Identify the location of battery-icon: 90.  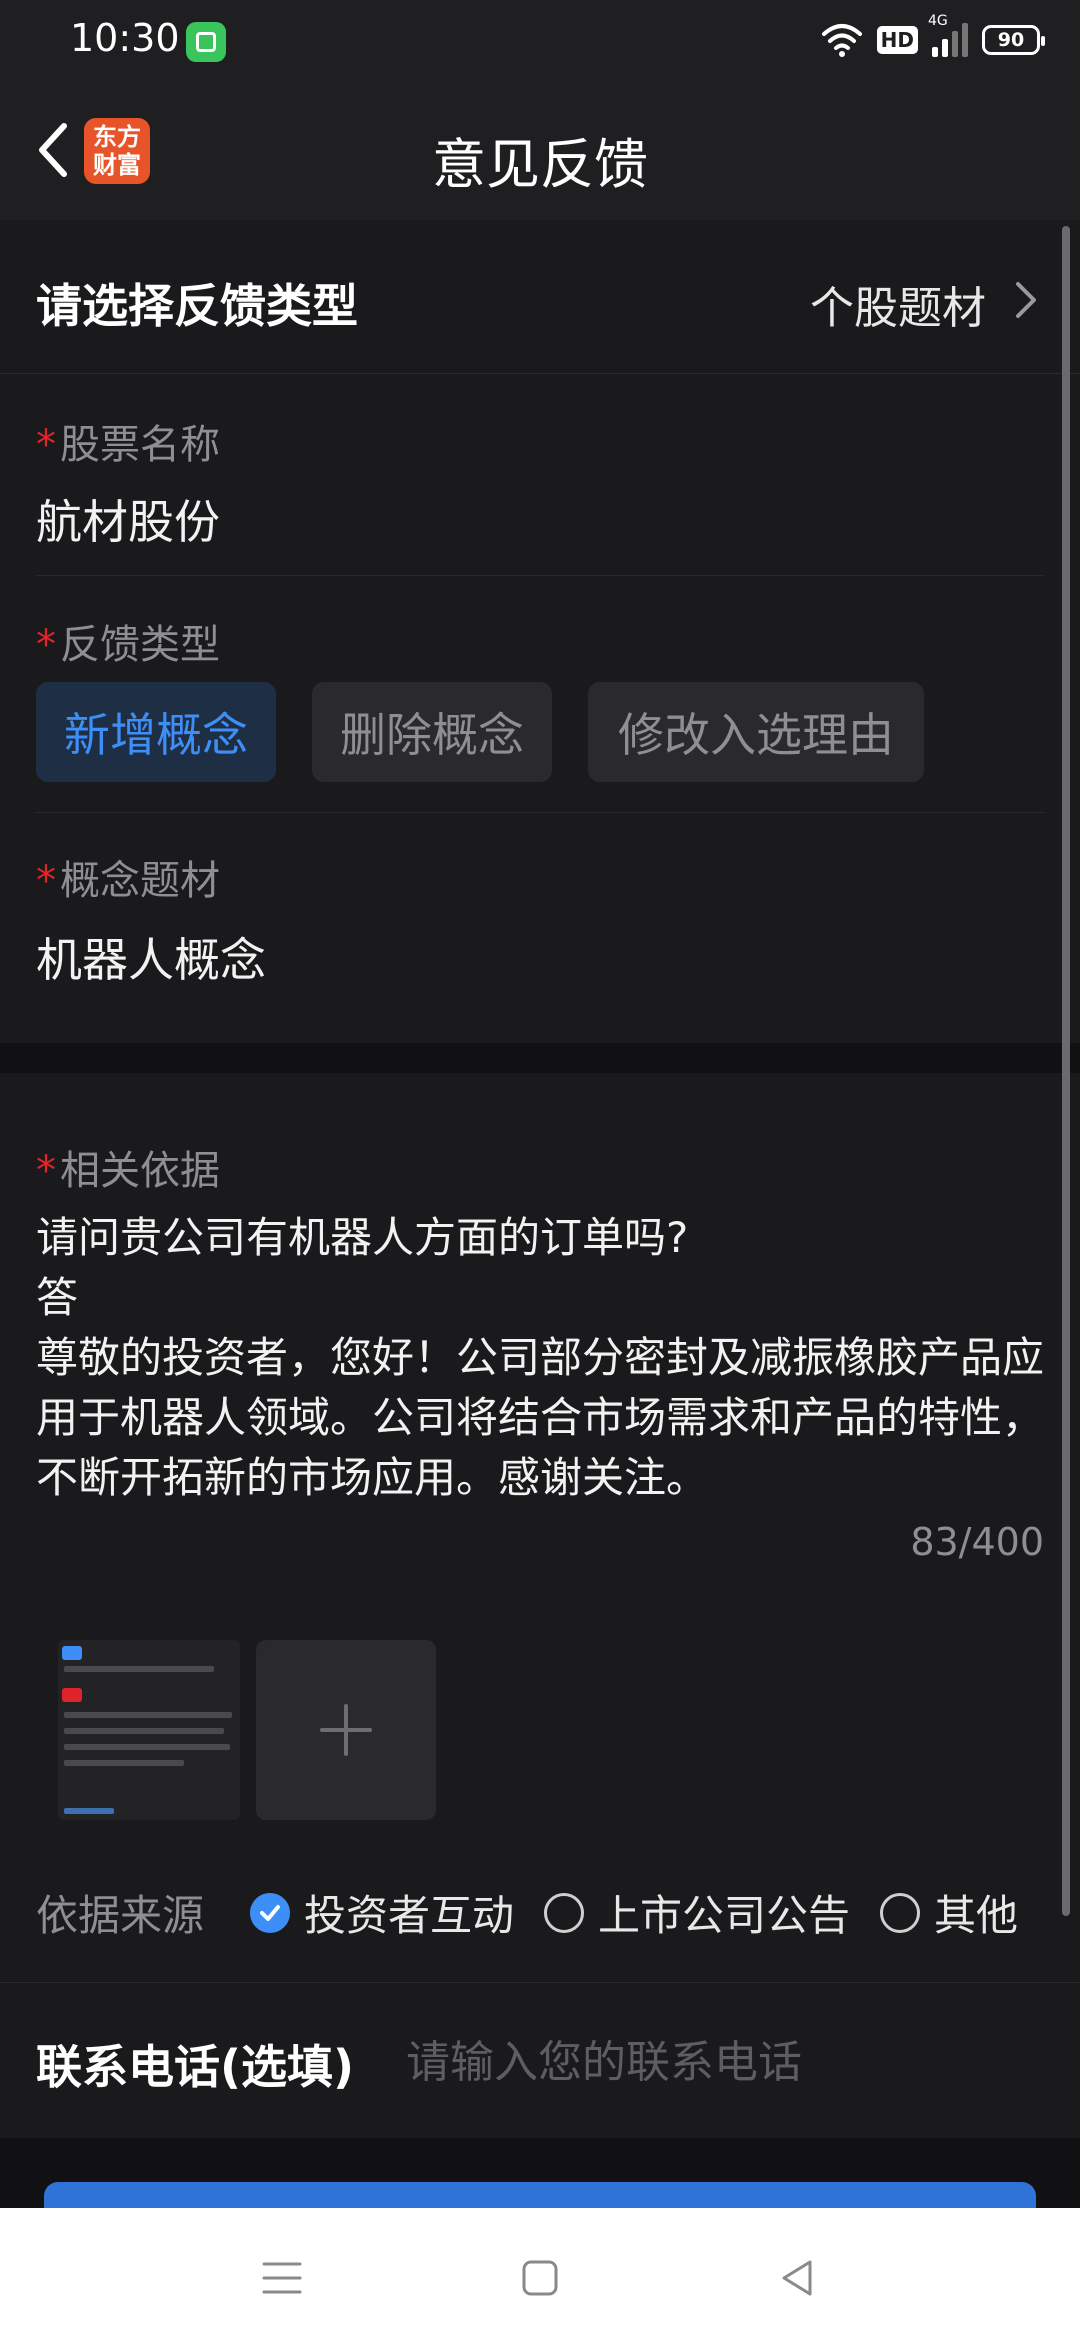
(1013, 40).